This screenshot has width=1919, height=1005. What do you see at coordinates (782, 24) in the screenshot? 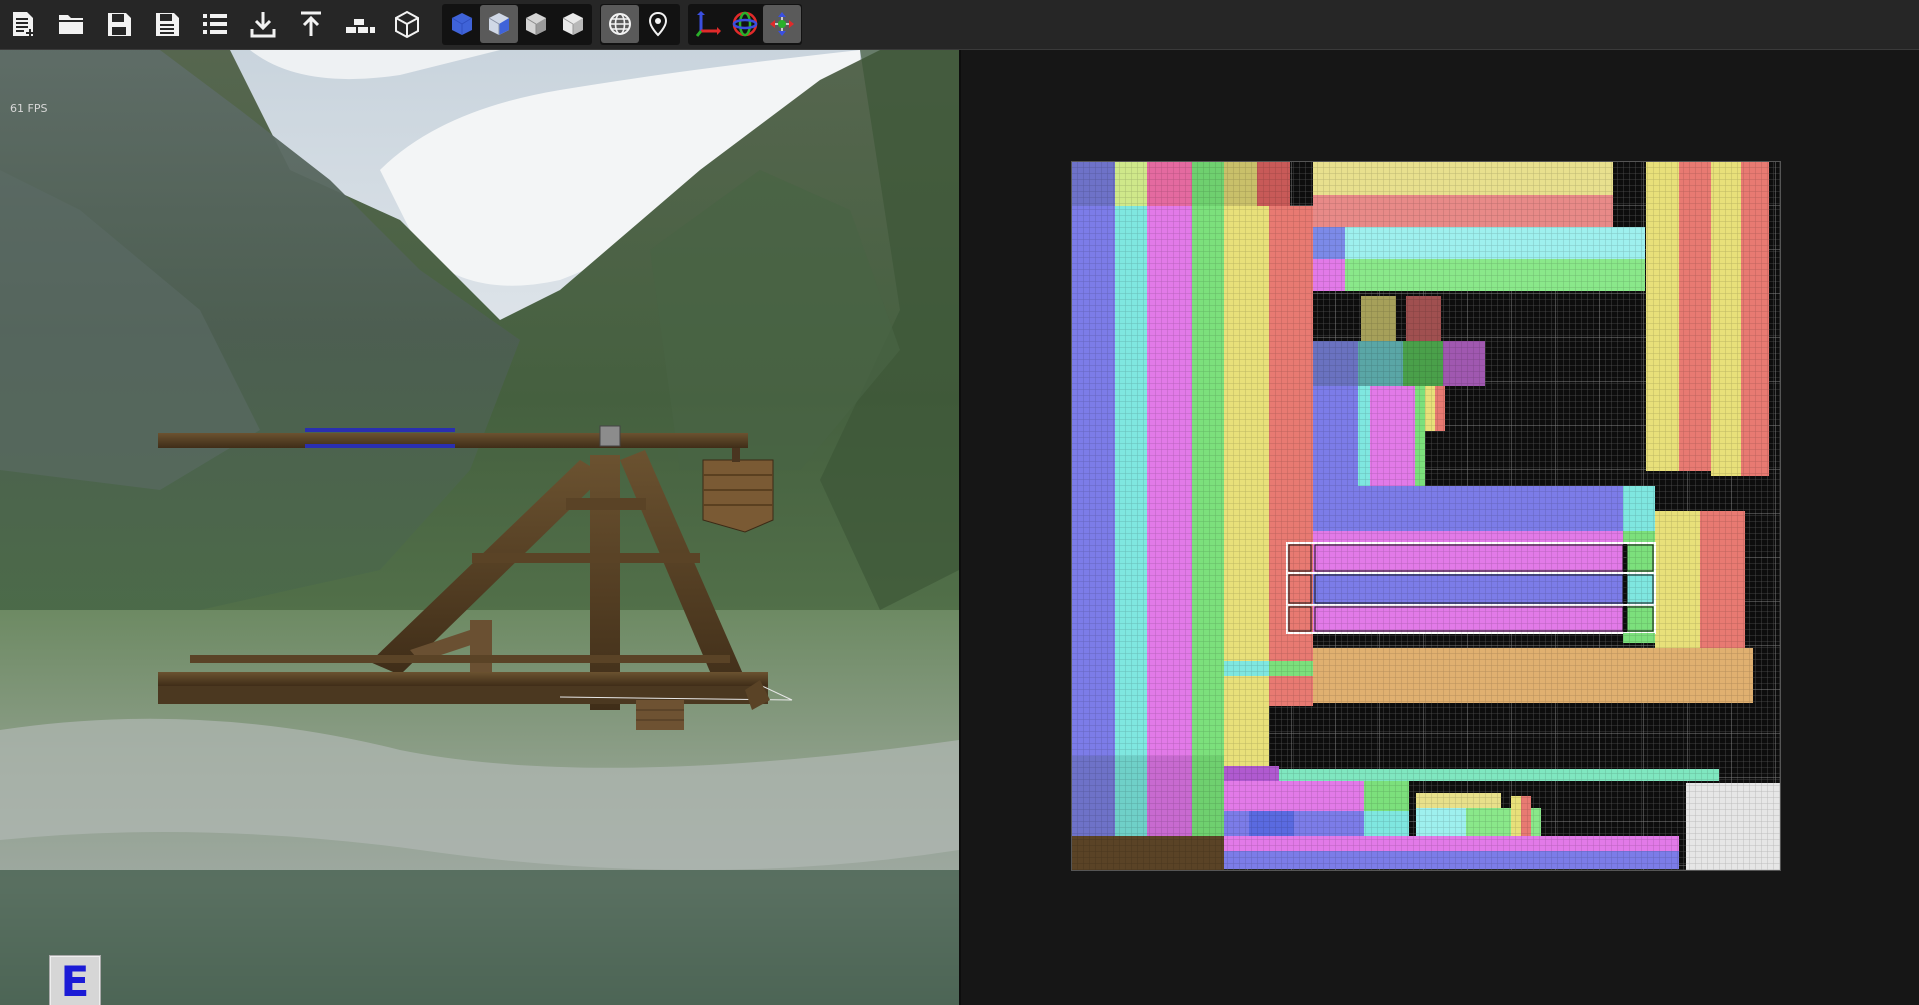
I see `scale-gizmo-icon` at bounding box center [782, 24].